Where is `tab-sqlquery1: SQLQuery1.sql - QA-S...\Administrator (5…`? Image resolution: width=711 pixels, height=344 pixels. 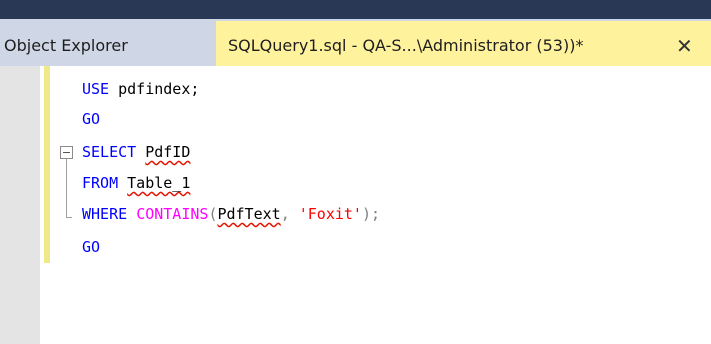
tab-sqlquery1: SQLQuery1.sql - QA-S...\Administrator (5… is located at coordinates (463, 43).